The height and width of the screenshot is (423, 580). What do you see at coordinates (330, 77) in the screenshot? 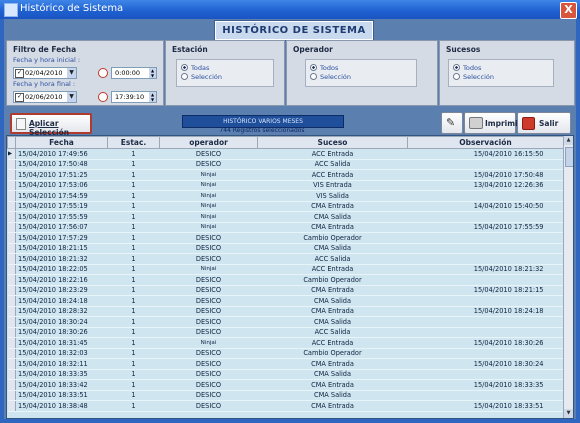
I see `operator-radio-selection: Selección` at bounding box center [330, 77].